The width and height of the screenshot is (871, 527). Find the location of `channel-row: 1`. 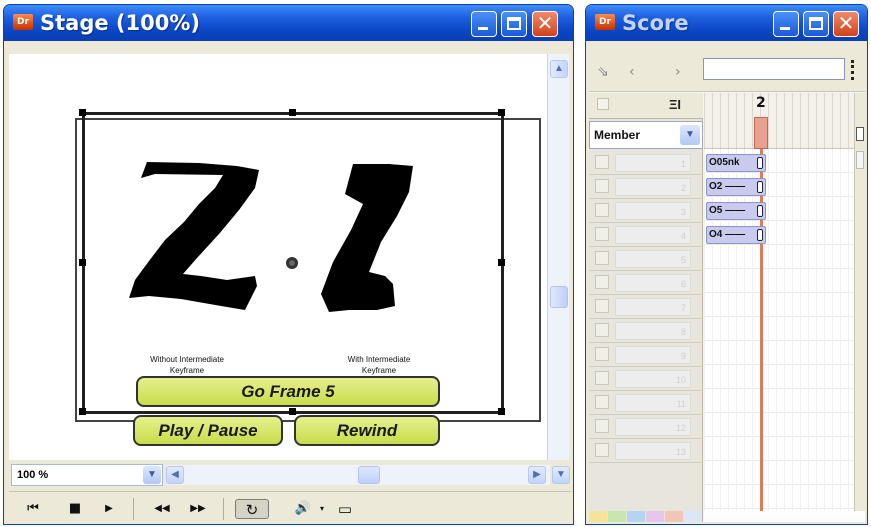

channel-row: 1 is located at coordinates (646, 163).